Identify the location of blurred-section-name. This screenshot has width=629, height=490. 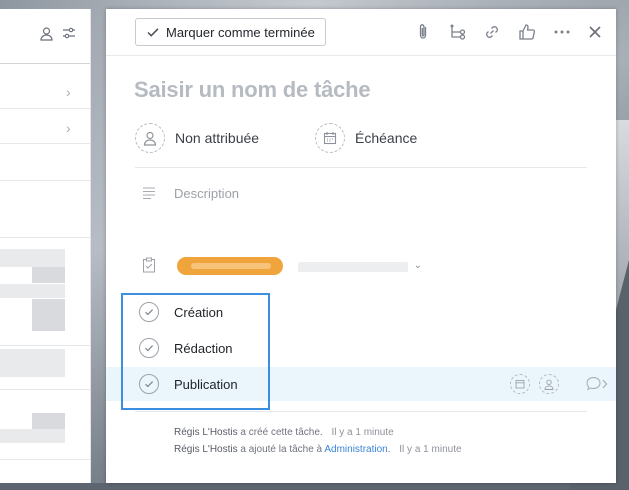
(353, 267).